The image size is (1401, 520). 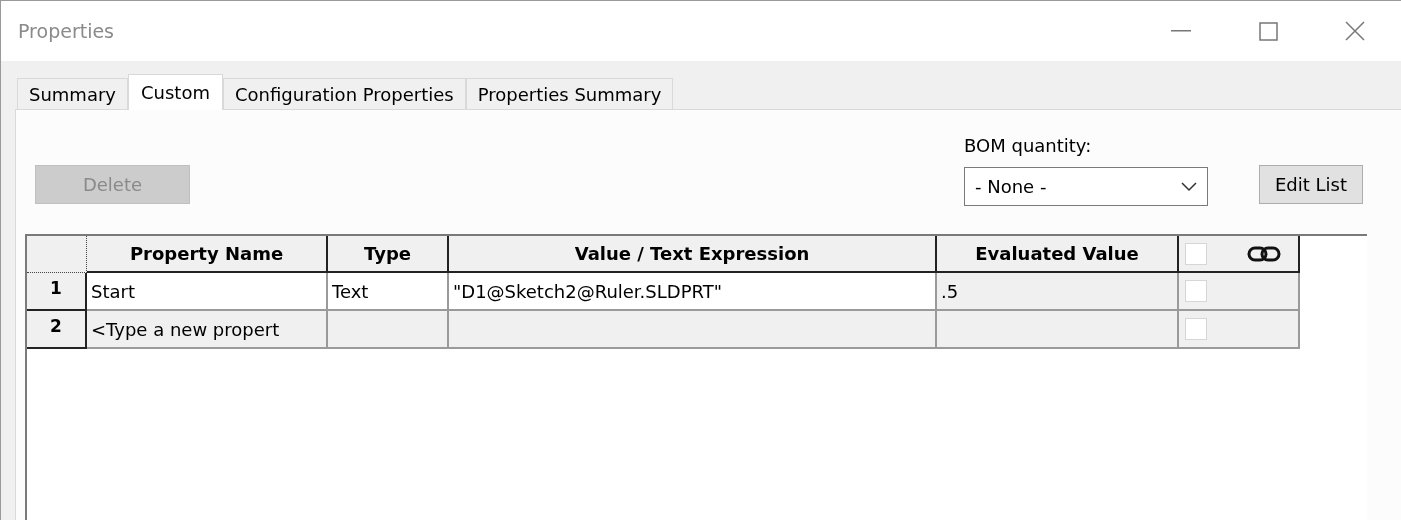 I want to click on bom-quantity-dropdown: - None -, so click(x=1086, y=186).